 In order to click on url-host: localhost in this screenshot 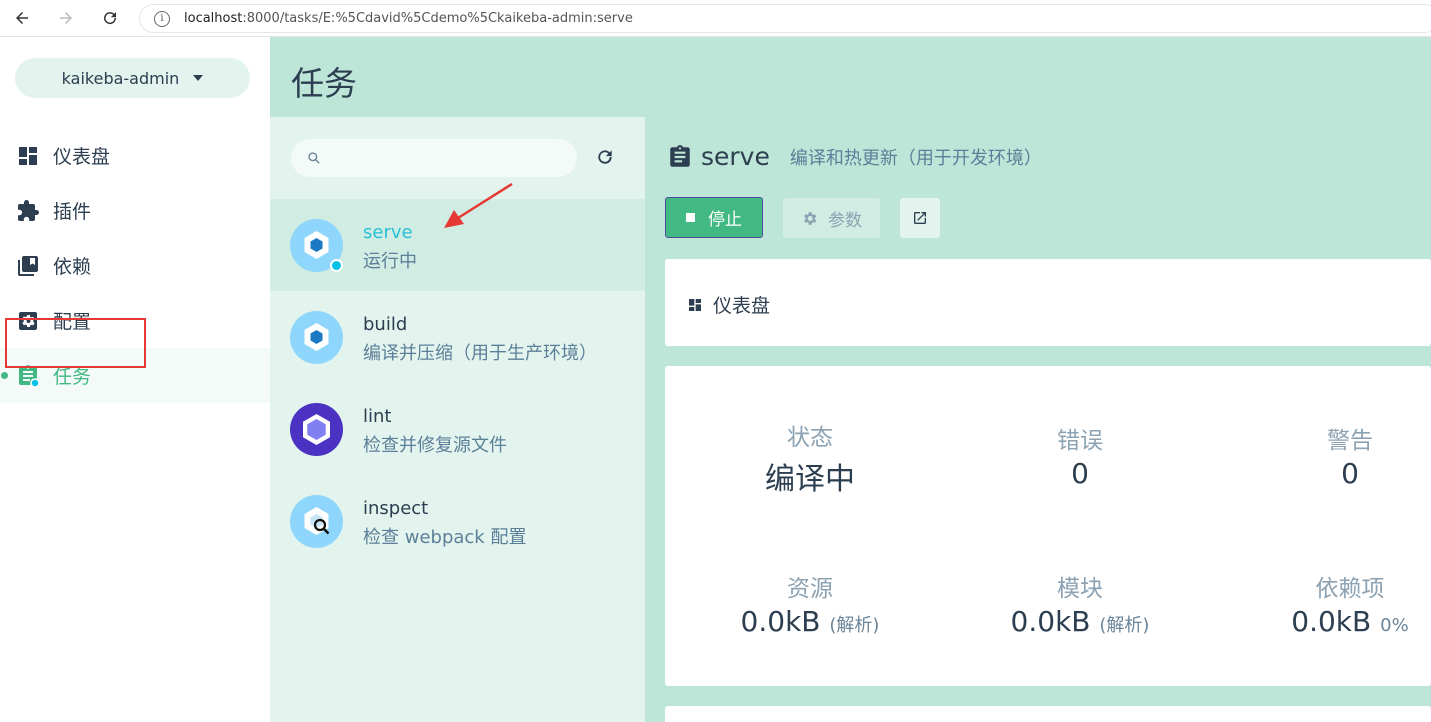, I will do `click(213, 18)`.